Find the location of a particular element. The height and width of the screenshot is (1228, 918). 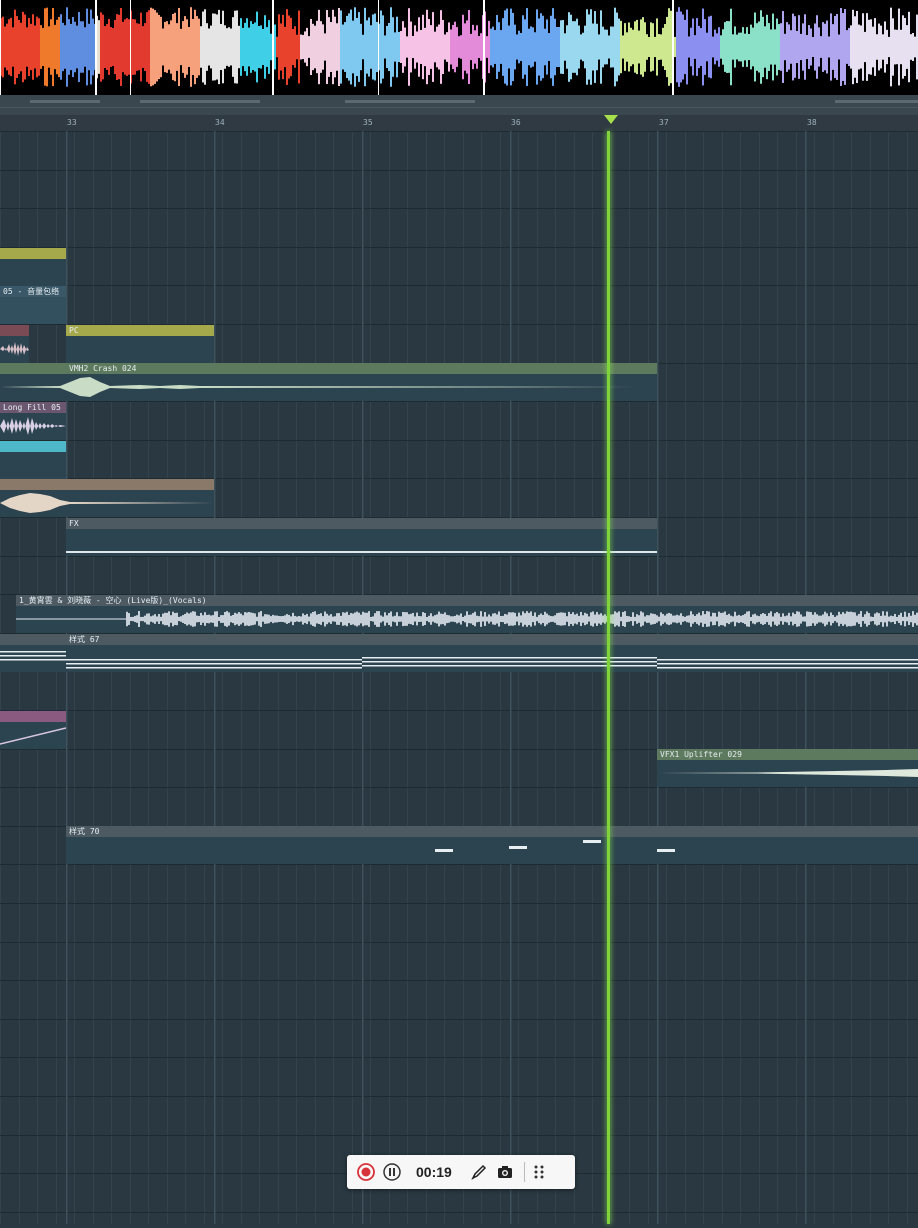

drag-handle-icon is located at coordinates (539, 1172).